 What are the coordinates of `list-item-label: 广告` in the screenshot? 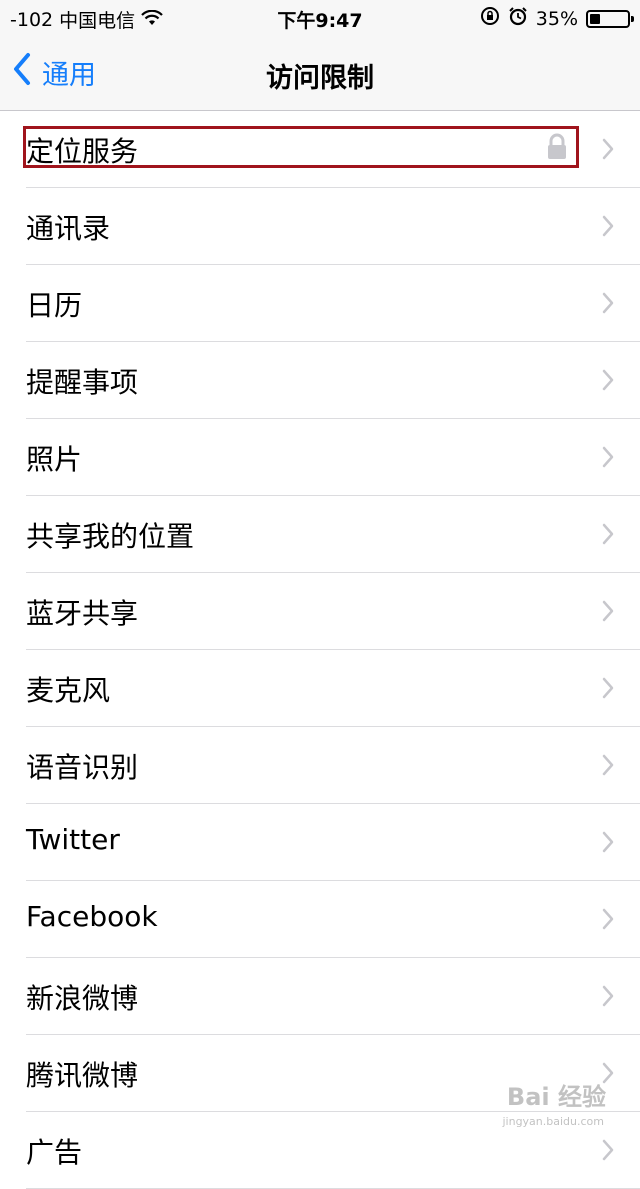 It's located at (54, 1152).